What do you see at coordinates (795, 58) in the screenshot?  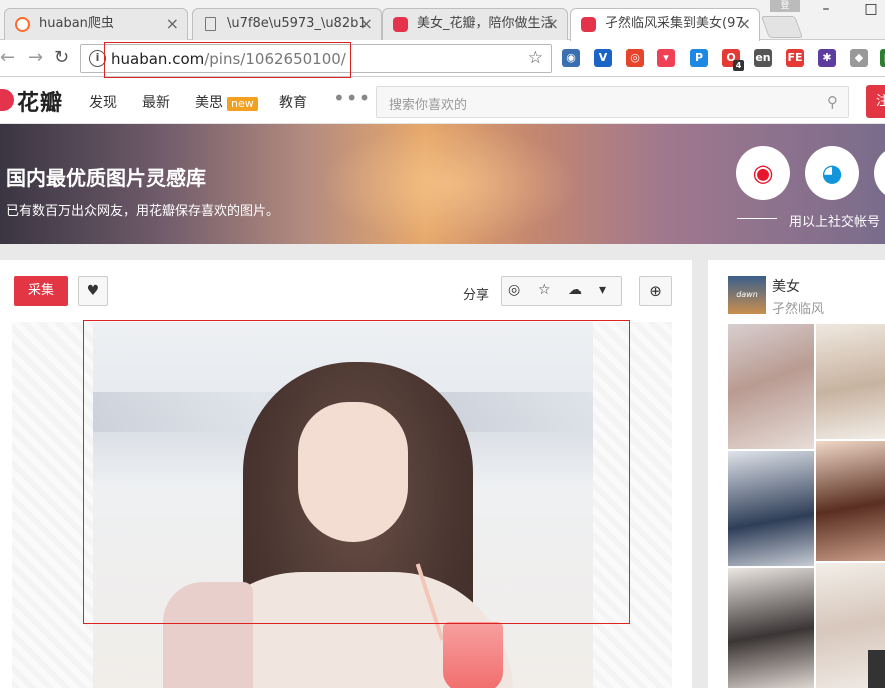 I see `fe-ext-icon: FE` at bounding box center [795, 58].